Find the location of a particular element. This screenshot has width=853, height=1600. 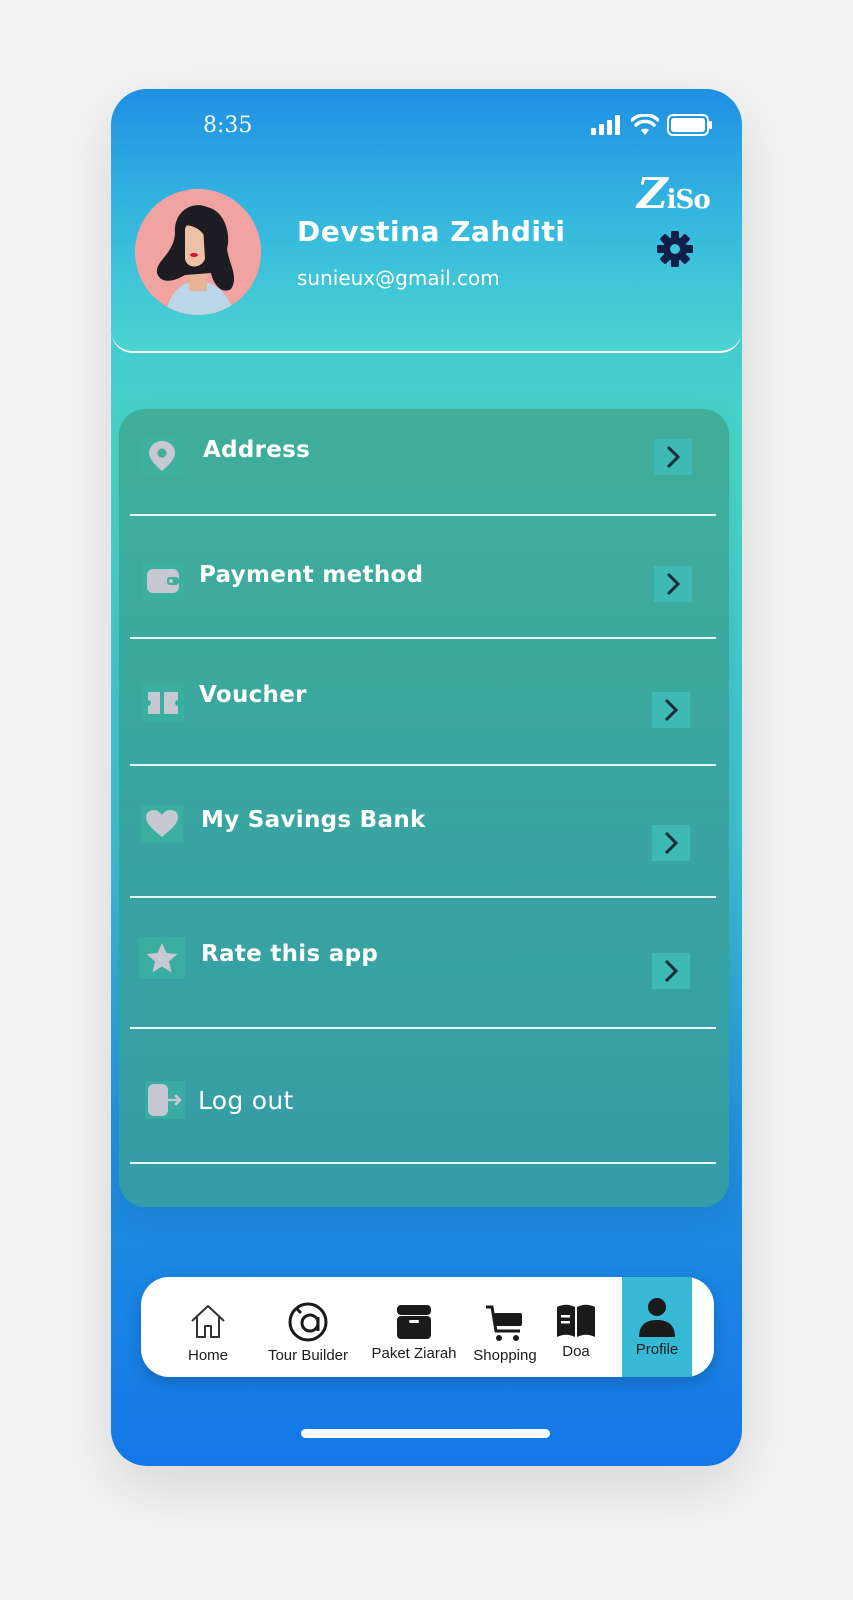

tab-shopping: Shopping is located at coordinates (505, 1327).